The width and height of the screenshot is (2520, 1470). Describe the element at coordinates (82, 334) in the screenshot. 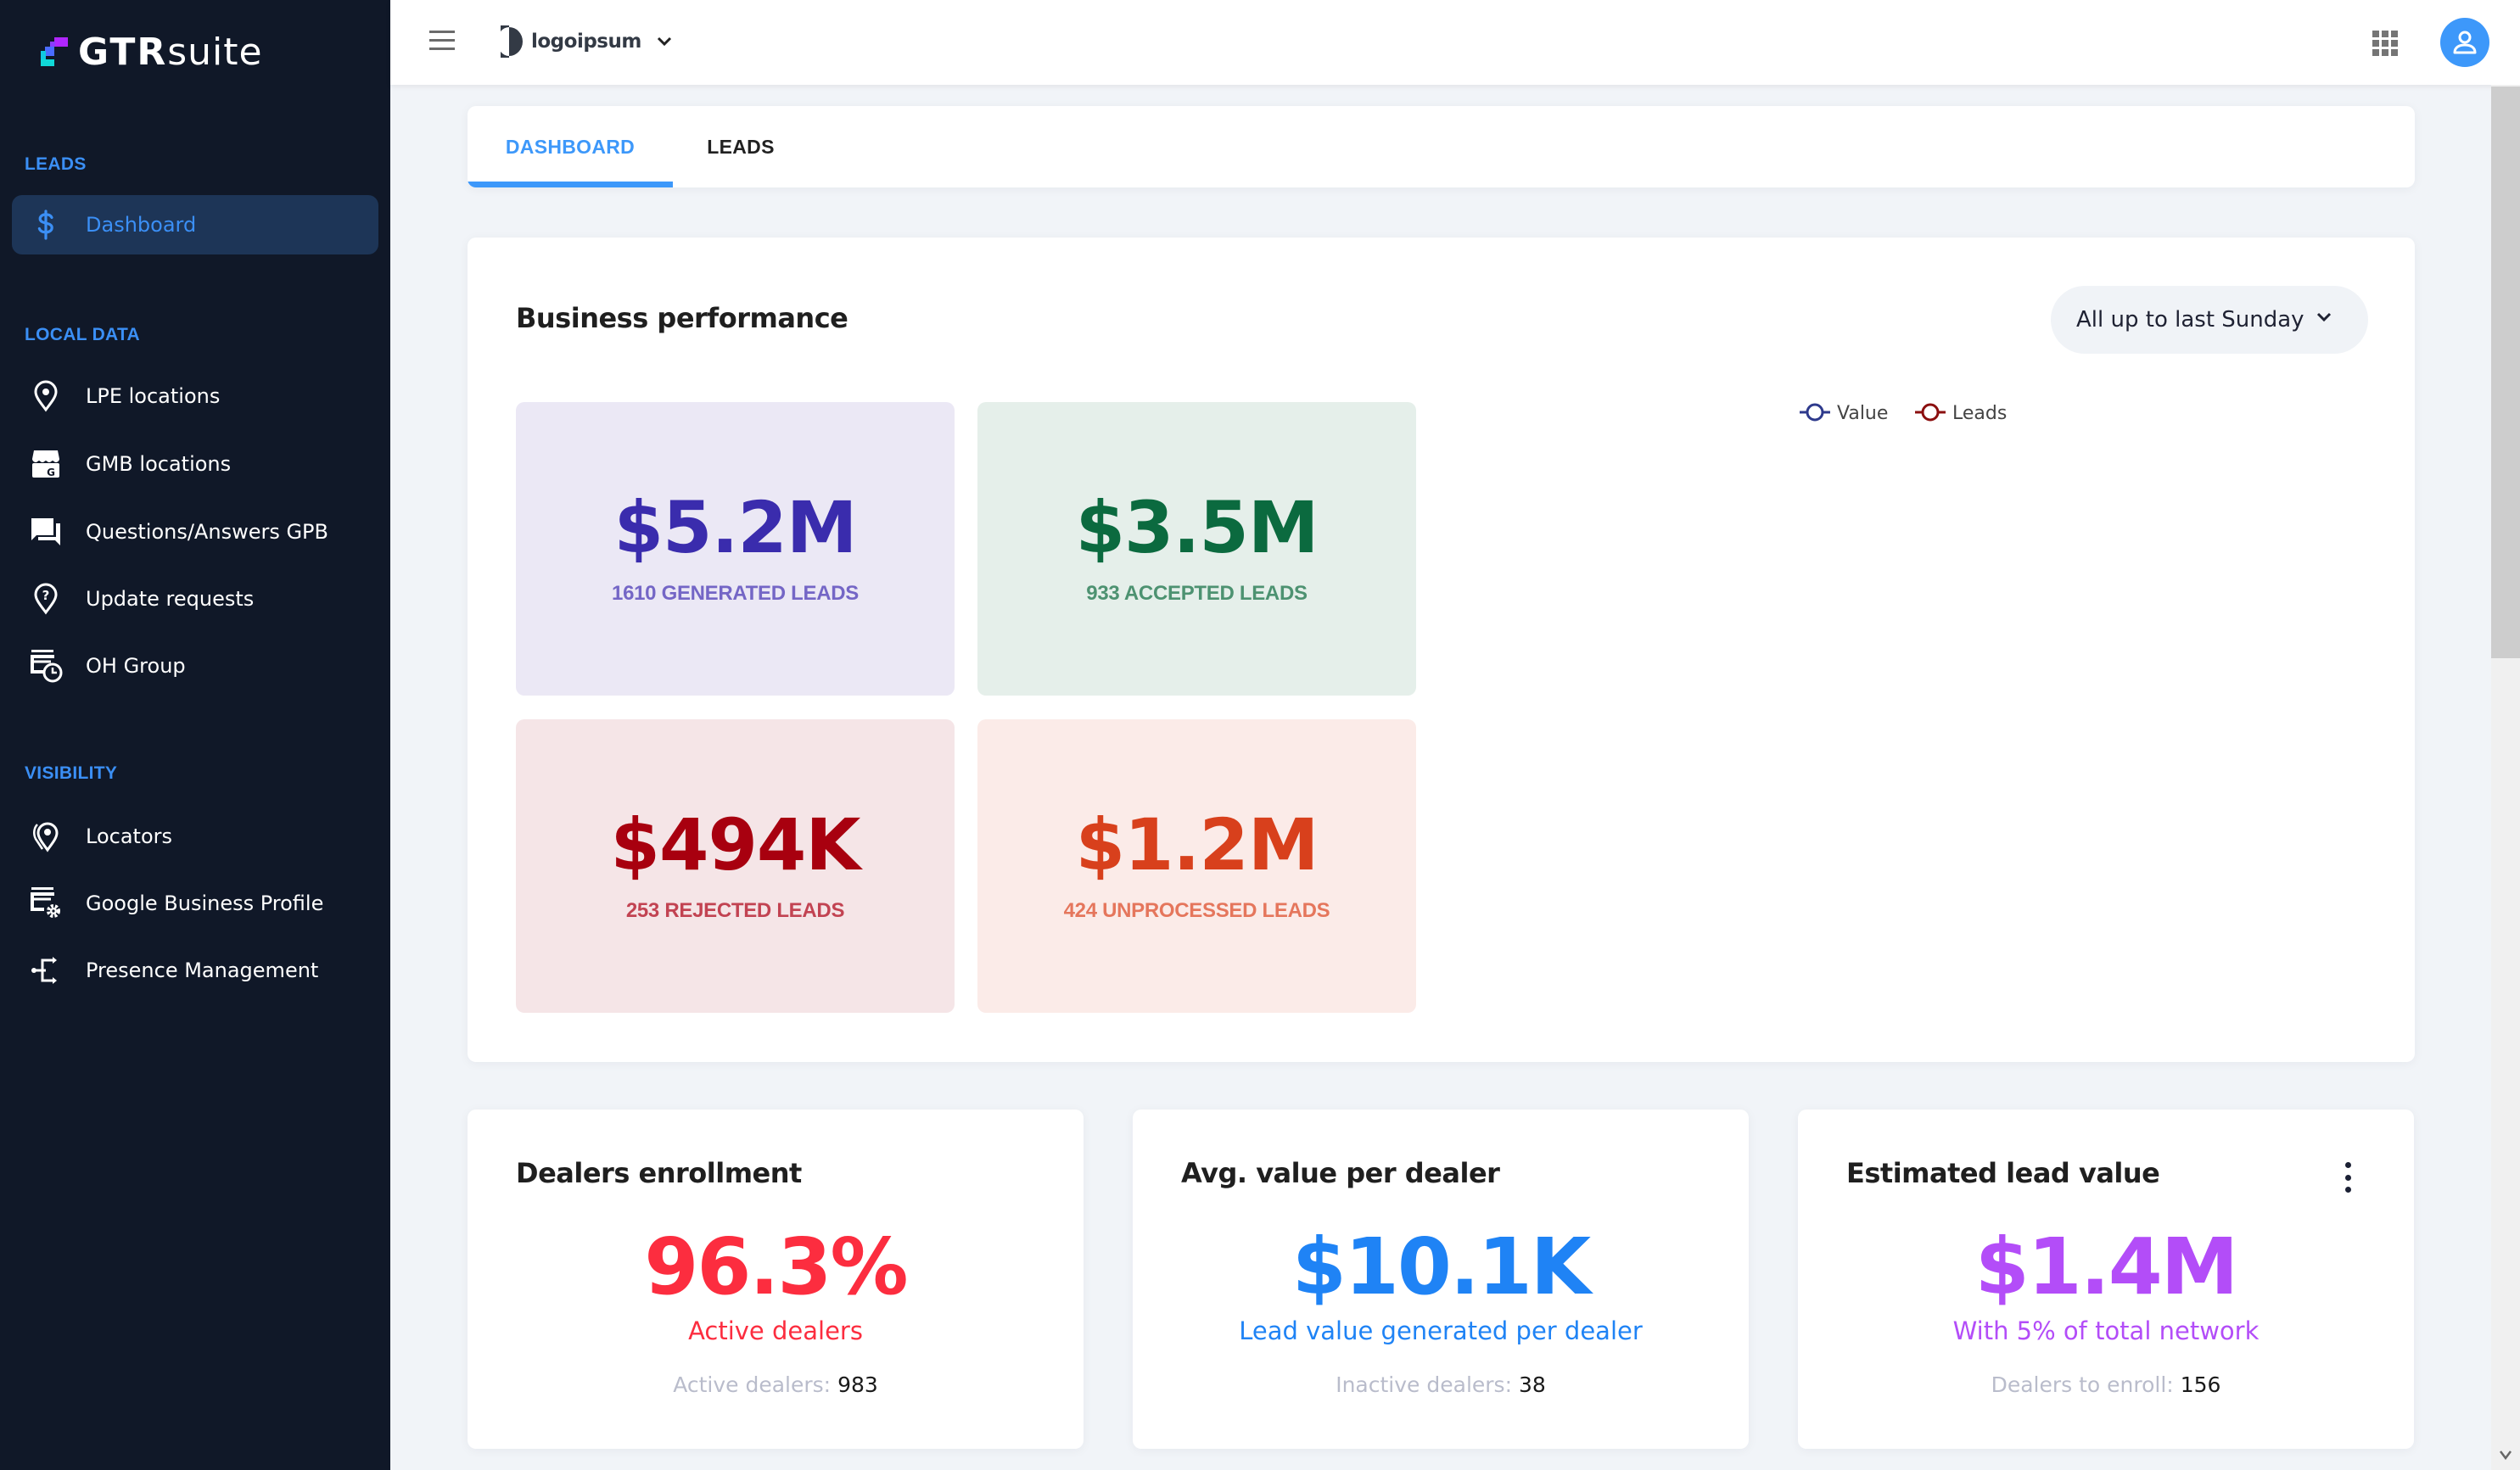

I see `section-label-local-data: LOCAL DATA` at that location.